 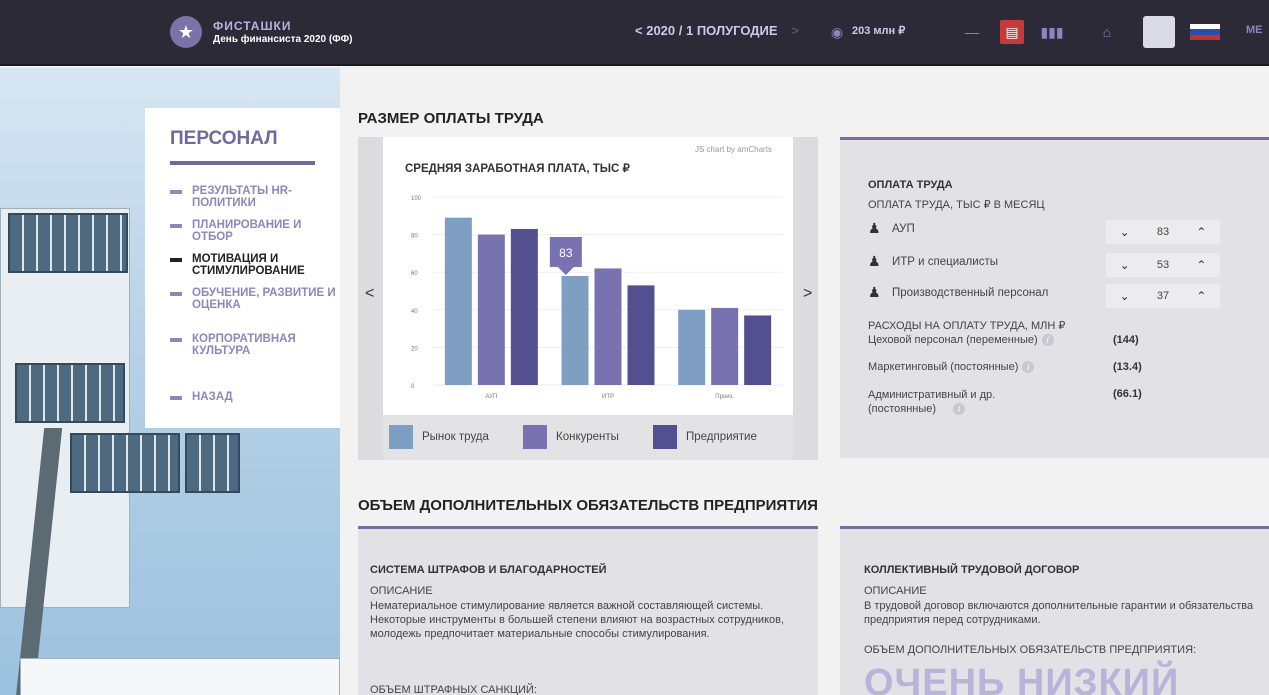 What do you see at coordinates (705, 437) in the screenshot?
I see `legend-item-enterprise: Предприятие` at bounding box center [705, 437].